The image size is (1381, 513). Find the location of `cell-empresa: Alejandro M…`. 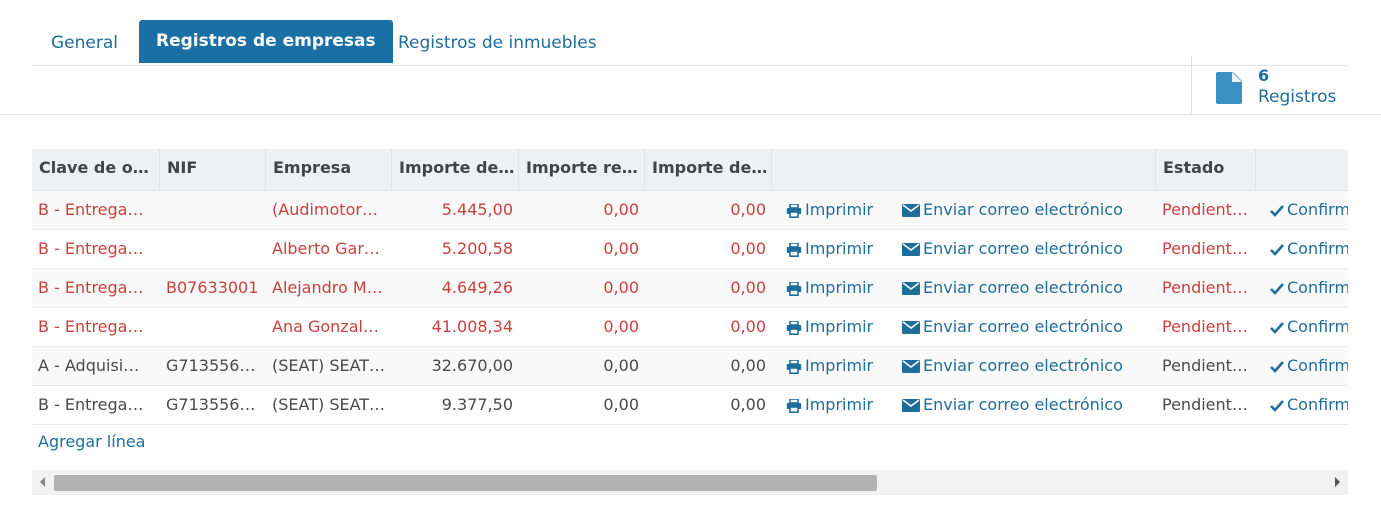

cell-empresa: Alejandro M… is located at coordinates (329, 288).